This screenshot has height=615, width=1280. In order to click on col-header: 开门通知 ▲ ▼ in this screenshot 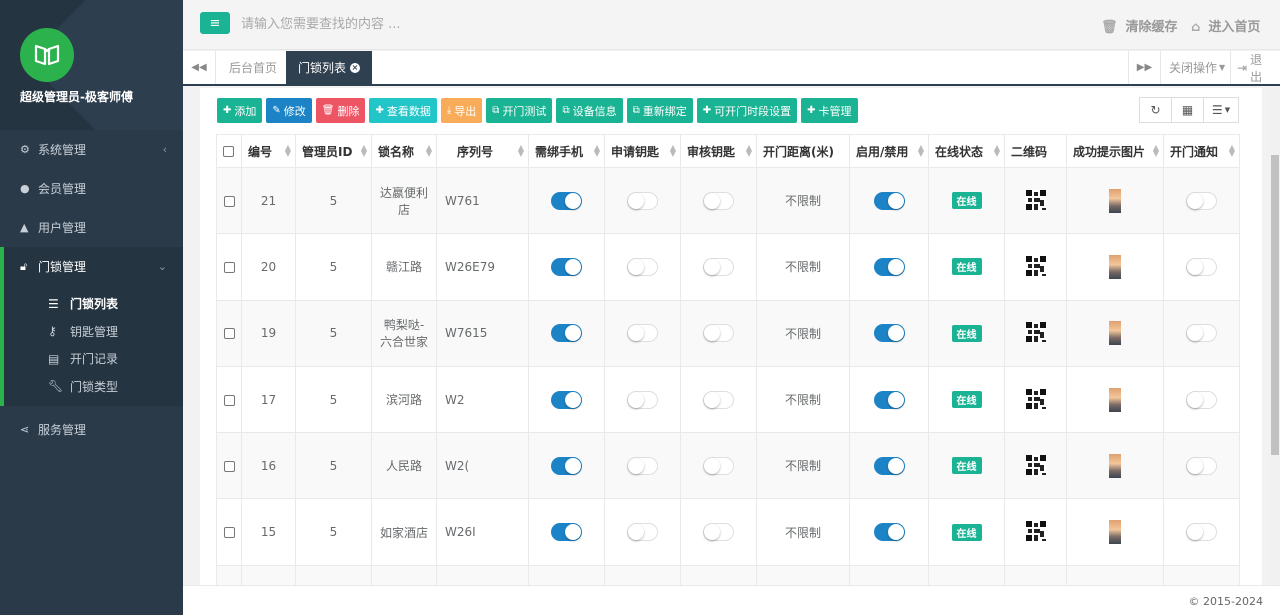, I will do `click(1201, 151)`.